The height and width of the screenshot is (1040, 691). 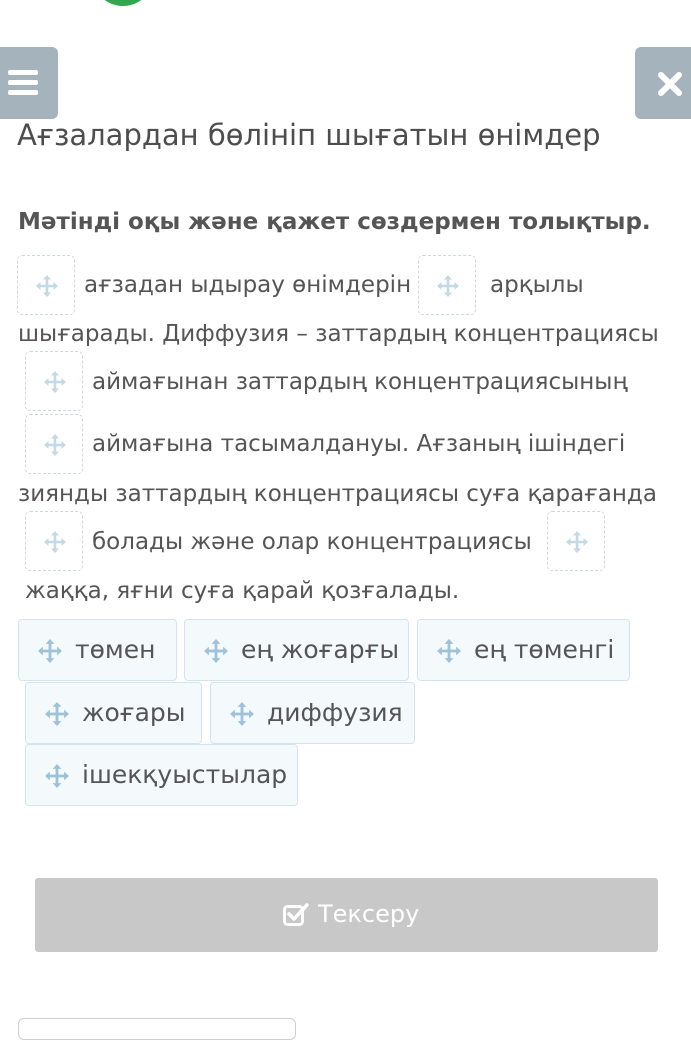 I want to click on passage-text-5: аймағына тасымалдануы. Ағзаның ішіндегі, so click(x=359, y=444).